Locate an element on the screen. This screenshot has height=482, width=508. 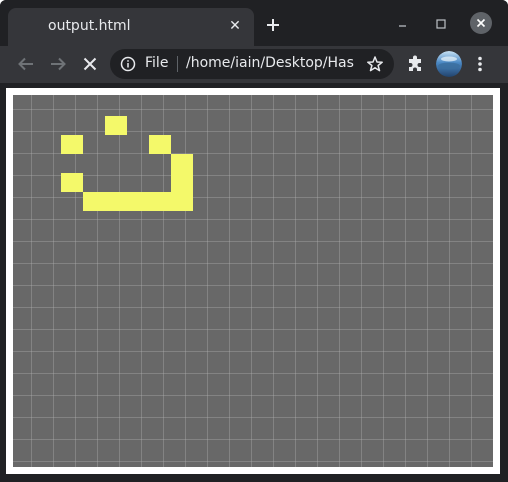
maximize-icon is located at coordinates (441, 24).